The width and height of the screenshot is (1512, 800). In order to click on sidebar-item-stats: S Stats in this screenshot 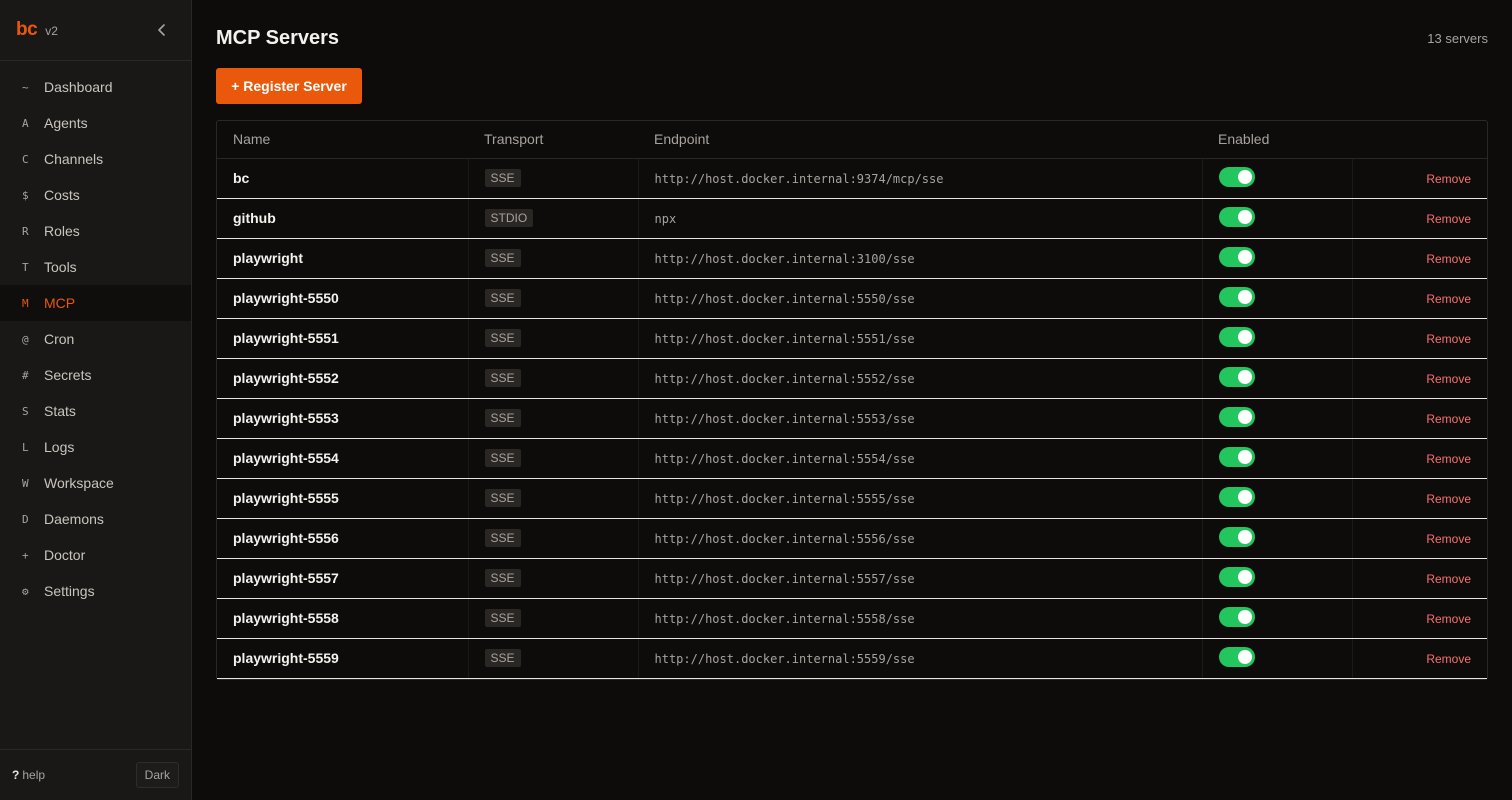, I will do `click(95, 411)`.